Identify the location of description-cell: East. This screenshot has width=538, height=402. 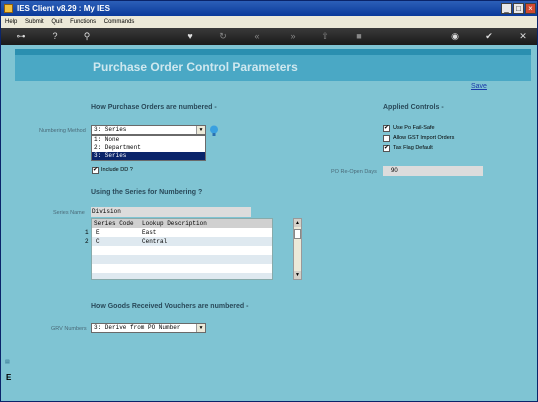
(149, 232).